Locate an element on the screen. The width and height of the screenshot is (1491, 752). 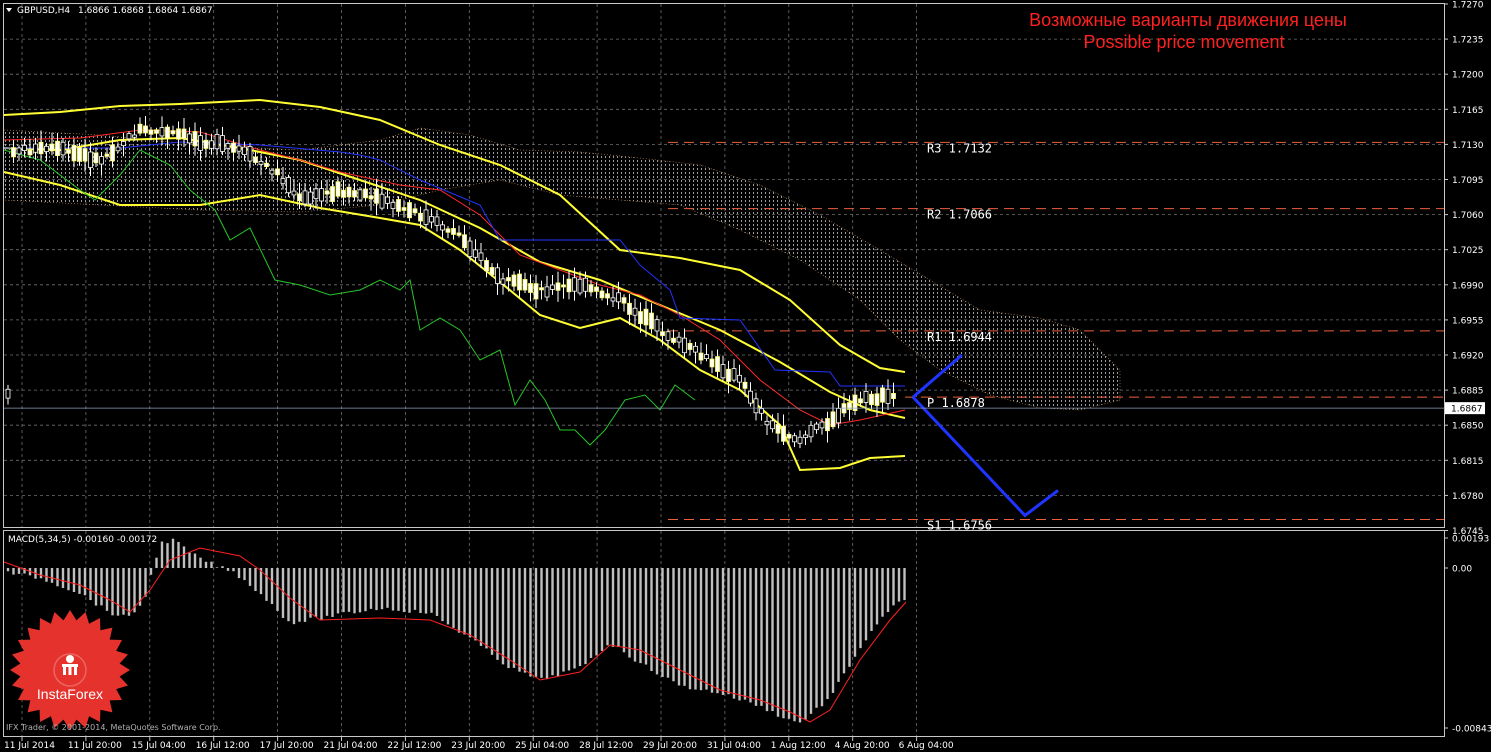
pivot-label: R2 1.7066 is located at coordinates (959, 215).